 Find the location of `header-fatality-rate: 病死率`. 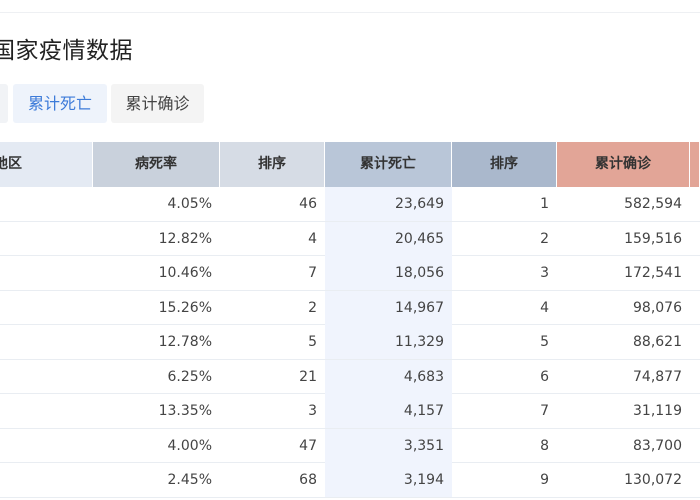

header-fatality-rate: 病死率 is located at coordinates (156, 164).